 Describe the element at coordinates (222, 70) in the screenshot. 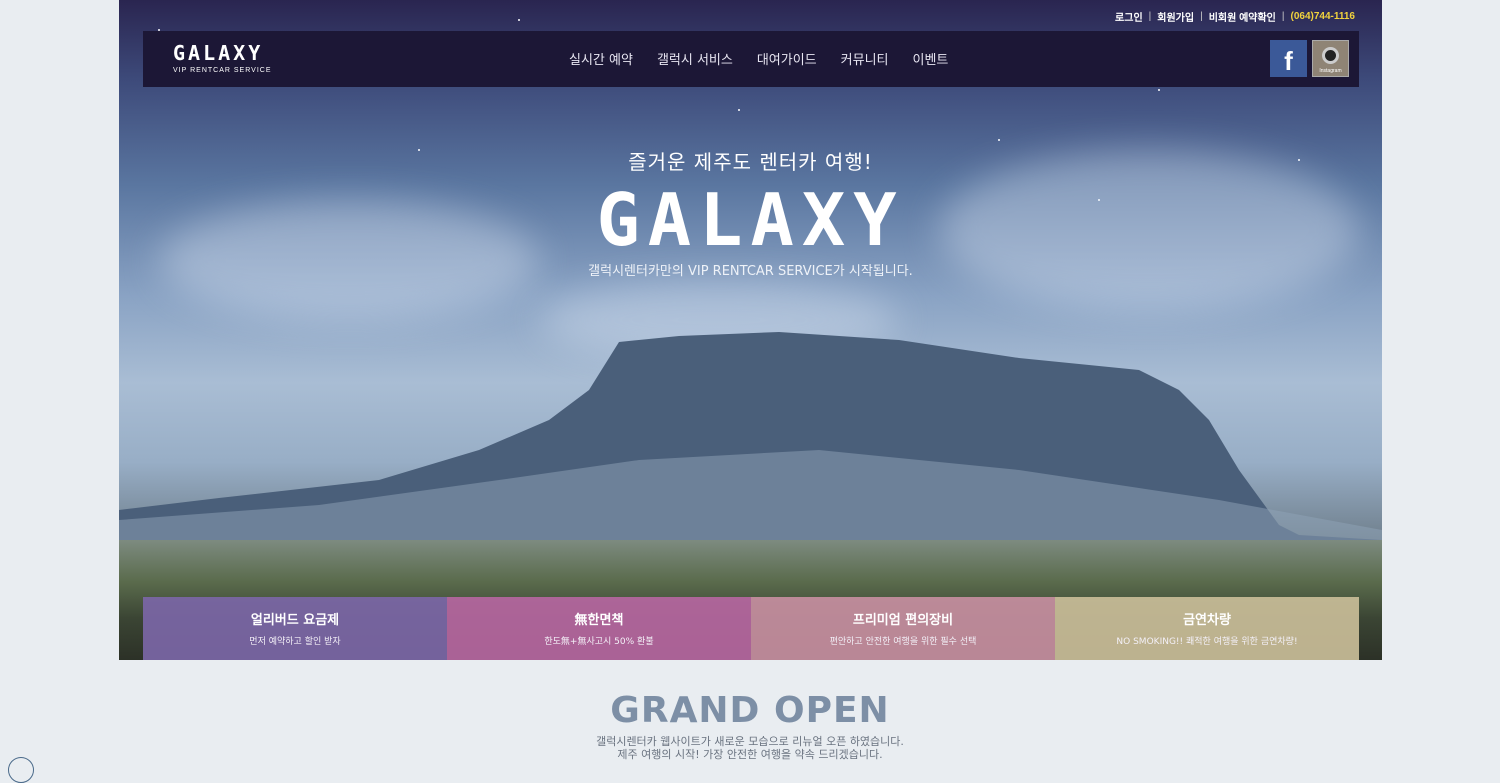

I see `logo-subtitle: VIP RENTCAR SERVICE` at that location.